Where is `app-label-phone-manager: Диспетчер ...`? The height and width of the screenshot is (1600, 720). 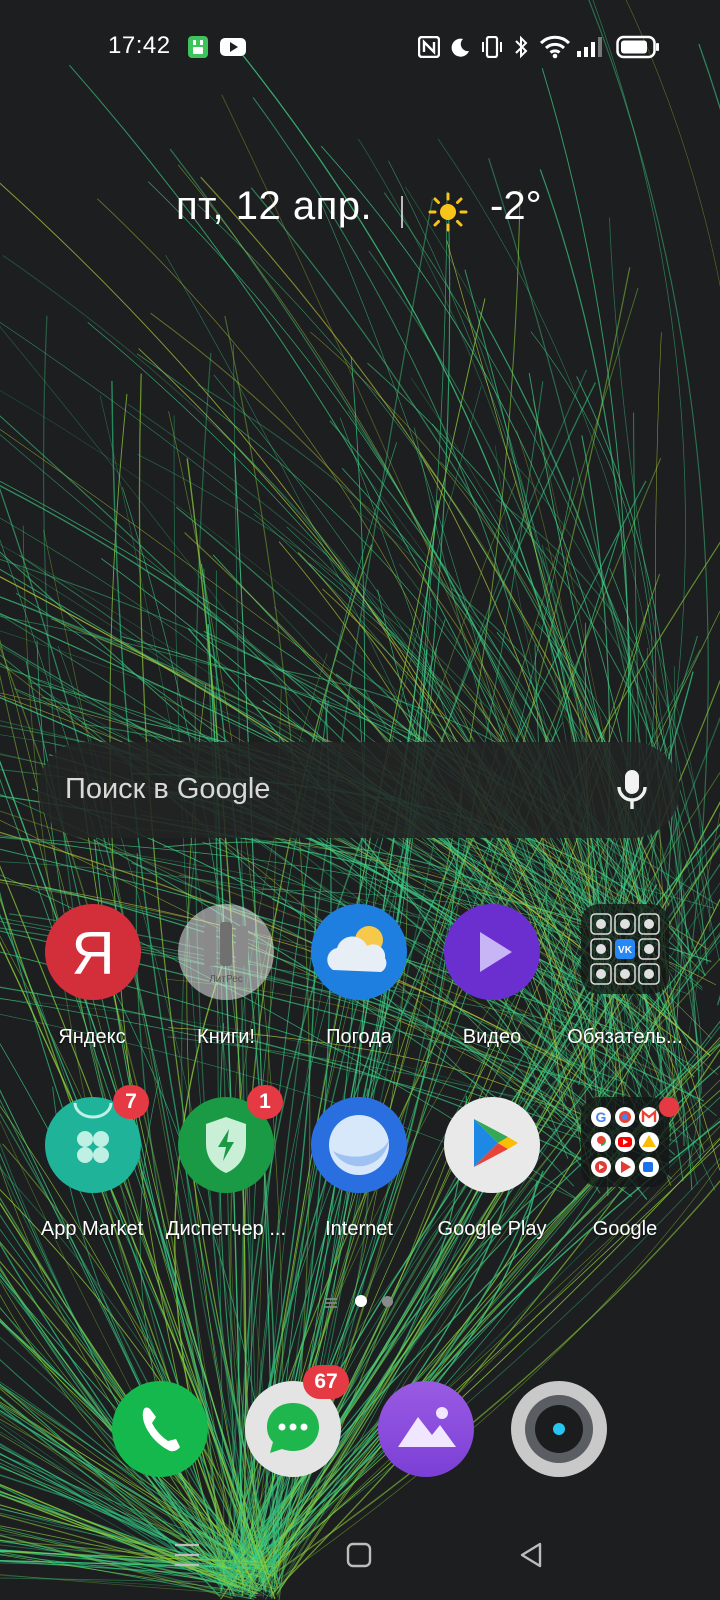
app-label-phone-manager: Диспетчер ... is located at coordinates (226, 1229).